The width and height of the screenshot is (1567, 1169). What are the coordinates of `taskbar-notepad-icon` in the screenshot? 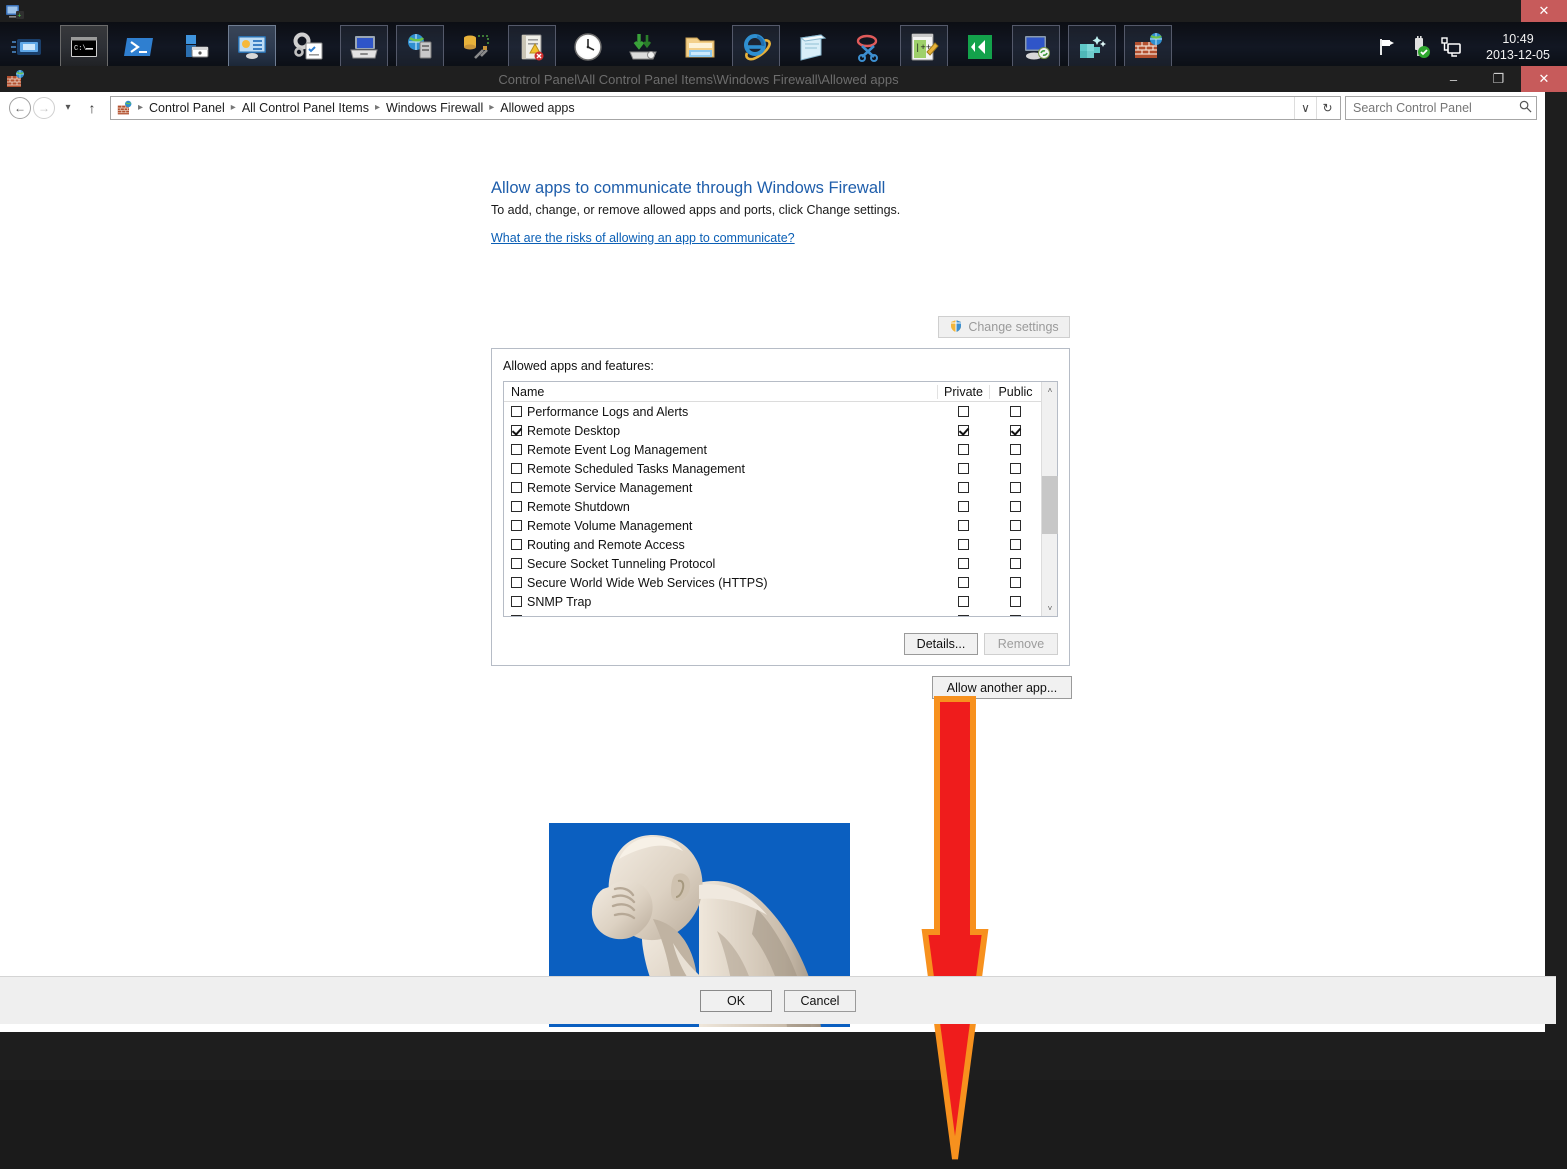 It's located at (812, 47).